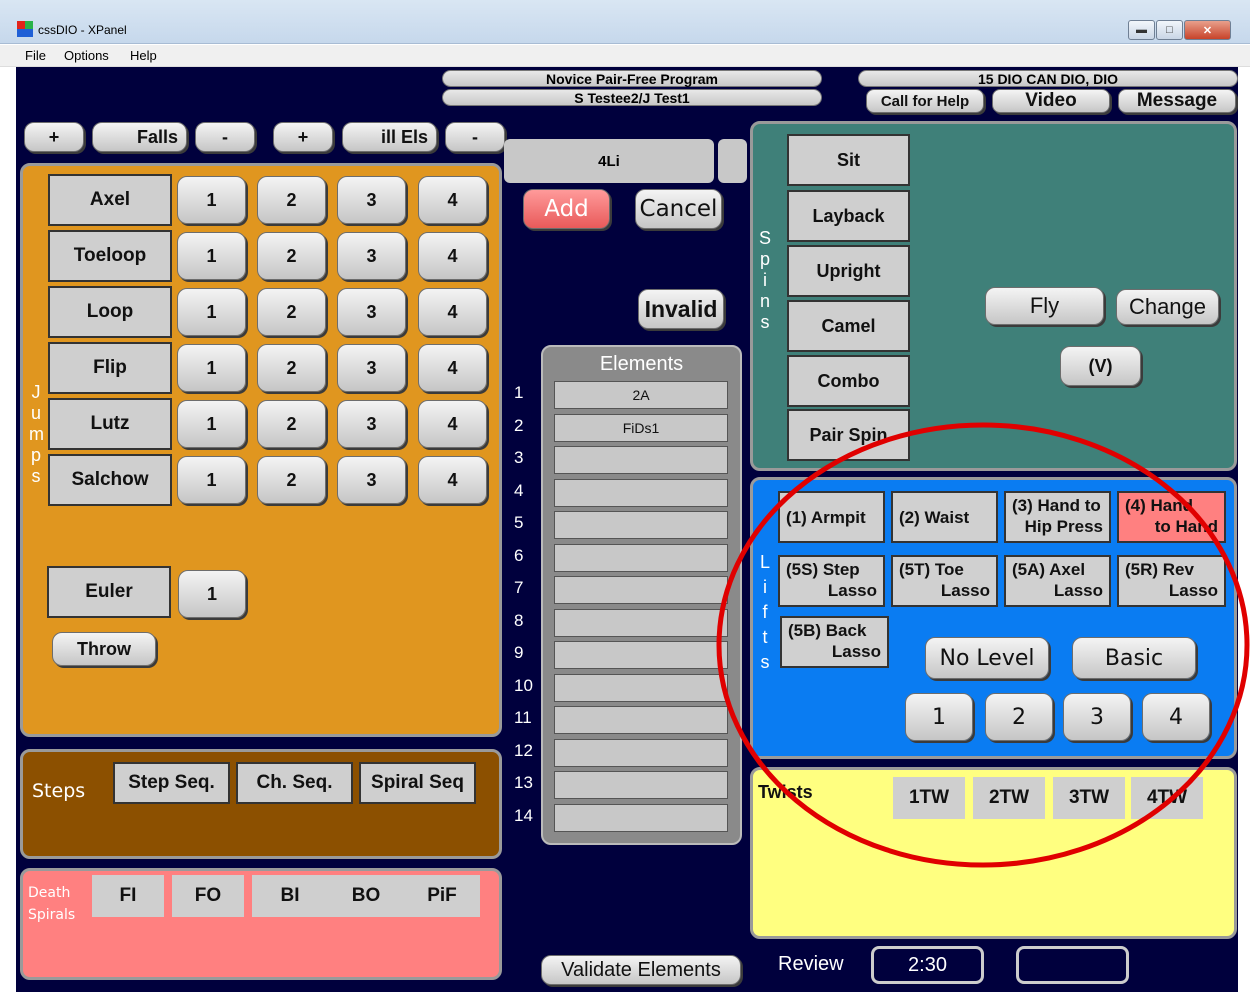  Describe the element at coordinates (1167, 798) in the screenshot. I see `twist-4tw-button: 4TW` at that location.